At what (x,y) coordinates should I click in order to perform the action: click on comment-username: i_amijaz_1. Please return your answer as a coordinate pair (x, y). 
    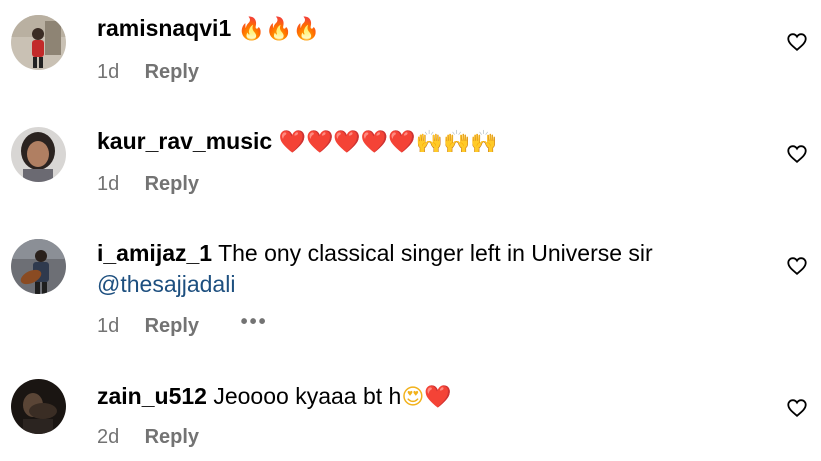
    Looking at the image, I should click on (154, 253).